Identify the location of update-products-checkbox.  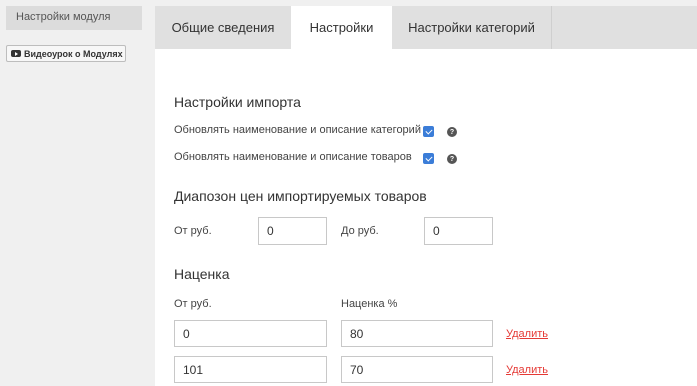
(428, 158).